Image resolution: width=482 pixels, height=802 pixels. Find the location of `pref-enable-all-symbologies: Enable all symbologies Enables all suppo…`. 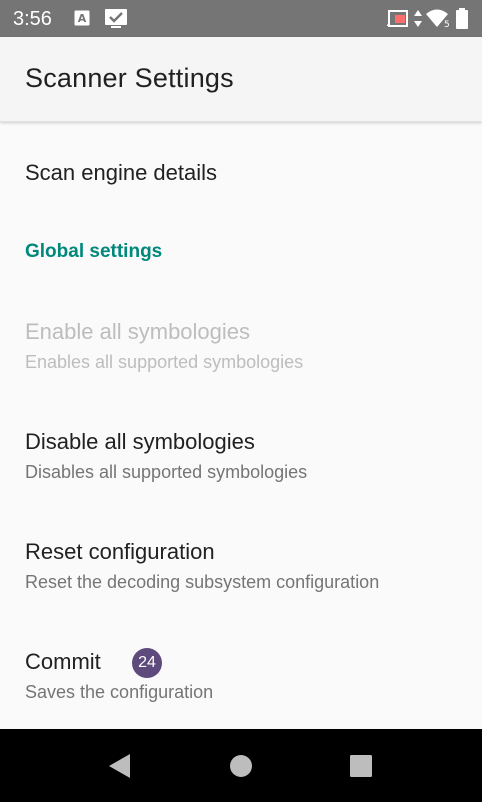

pref-enable-all-symbologies: Enable all symbologies Enables all suppo… is located at coordinates (241, 333).